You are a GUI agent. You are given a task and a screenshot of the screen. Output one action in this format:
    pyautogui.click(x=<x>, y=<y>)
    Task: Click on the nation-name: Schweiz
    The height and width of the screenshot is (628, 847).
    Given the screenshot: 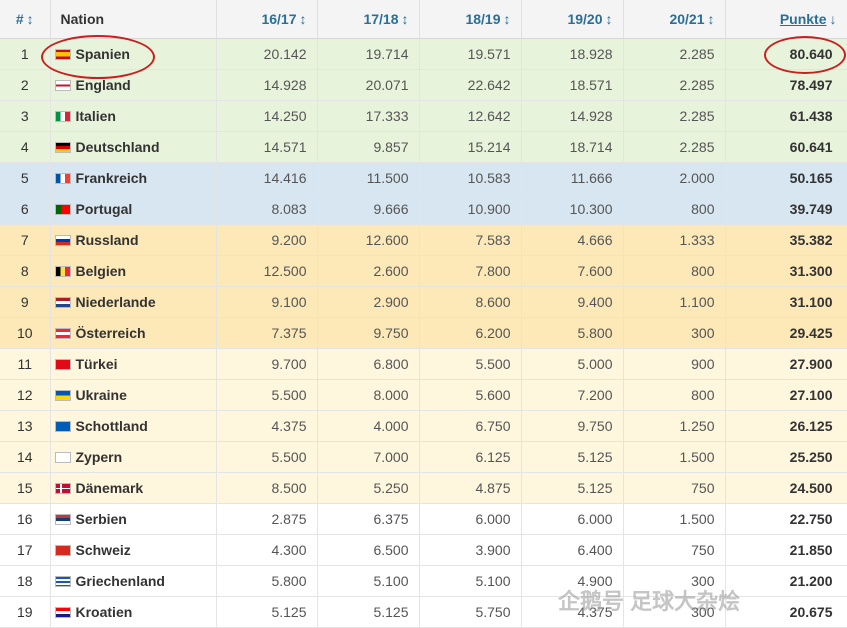 What is the action you would take?
    pyautogui.click(x=103, y=550)
    